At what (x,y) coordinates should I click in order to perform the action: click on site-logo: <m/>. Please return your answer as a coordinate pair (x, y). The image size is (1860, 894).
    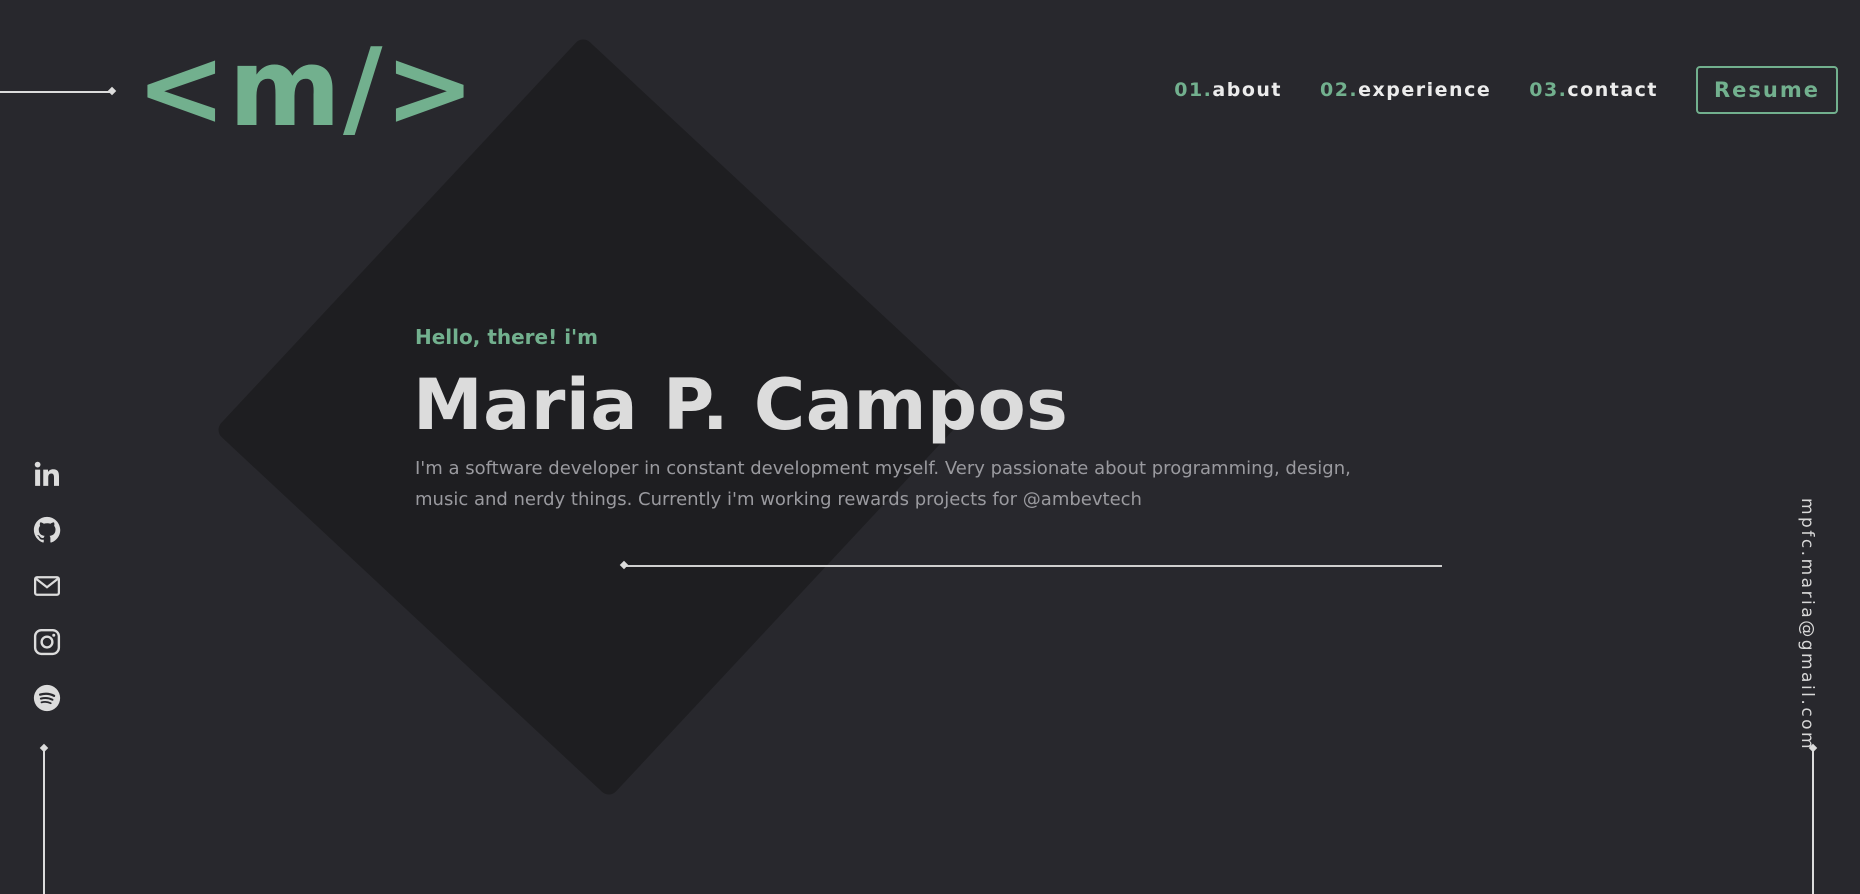
    Looking at the image, I should click on (306, 89).